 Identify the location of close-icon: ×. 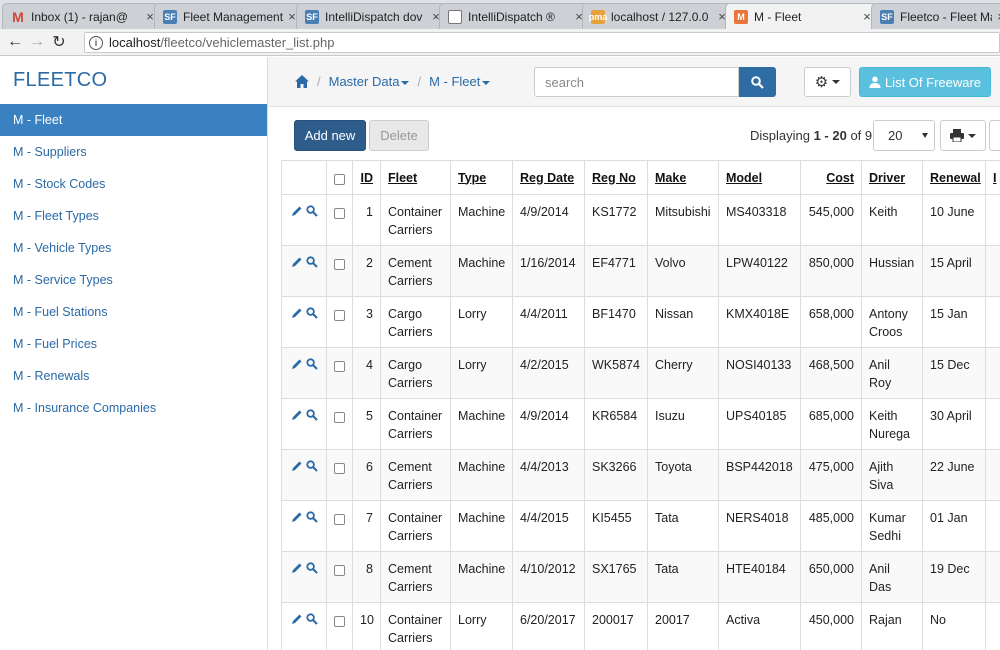
(996, 16).